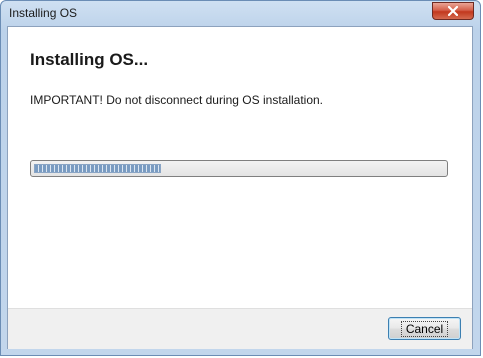  What do you see at coordinates (240, 14) in the screenshot?
I see `title-bar: Installing OS` at bounding box center [240, 14].